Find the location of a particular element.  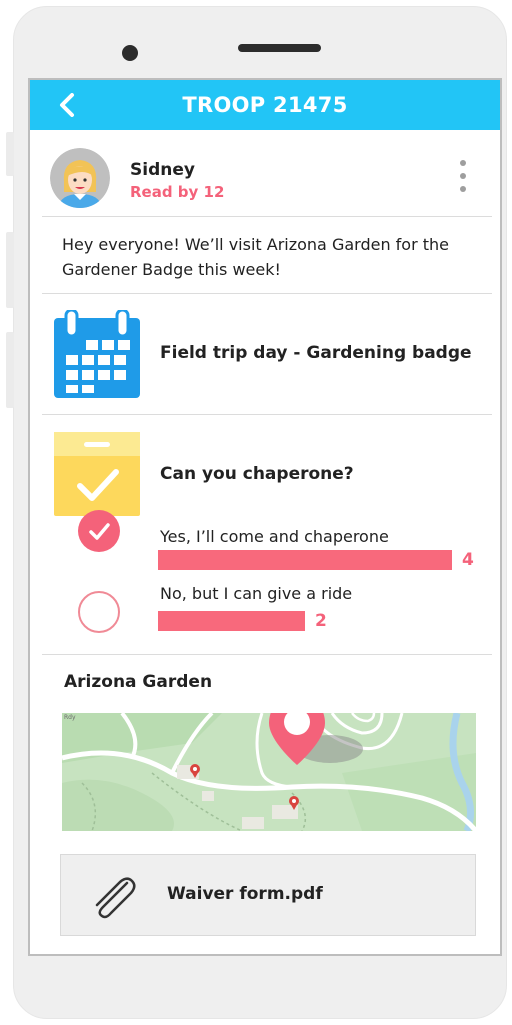

poll-option-radio-selected is located at coordinates (99, 531).